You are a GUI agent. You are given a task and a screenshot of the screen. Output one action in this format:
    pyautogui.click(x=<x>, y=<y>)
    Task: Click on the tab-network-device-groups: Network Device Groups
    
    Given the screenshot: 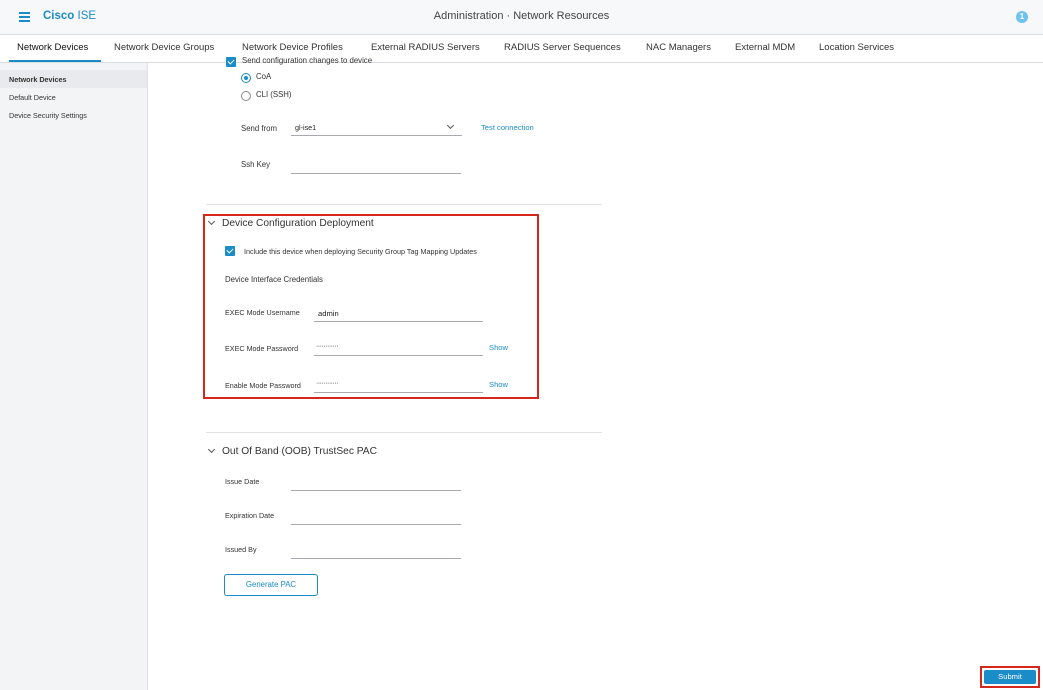 What is the action you would take?
    pyautogui.click(x=164, y=47)
    